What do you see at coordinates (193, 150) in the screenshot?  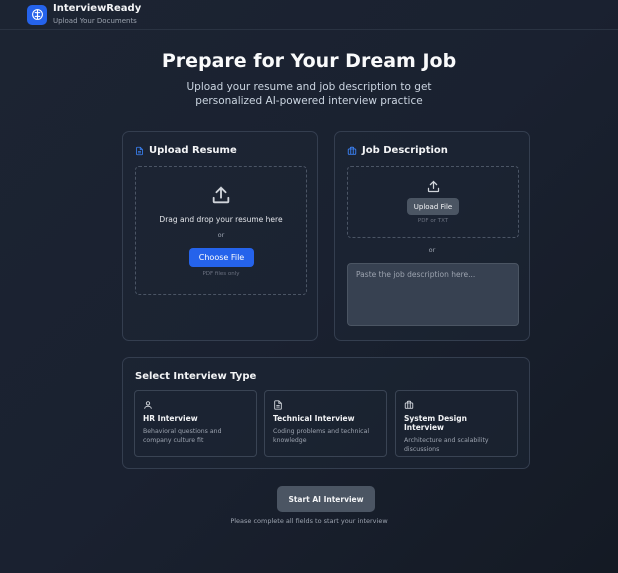 I see `resume-title: Upload Resume` at bounding box center [193, 150].